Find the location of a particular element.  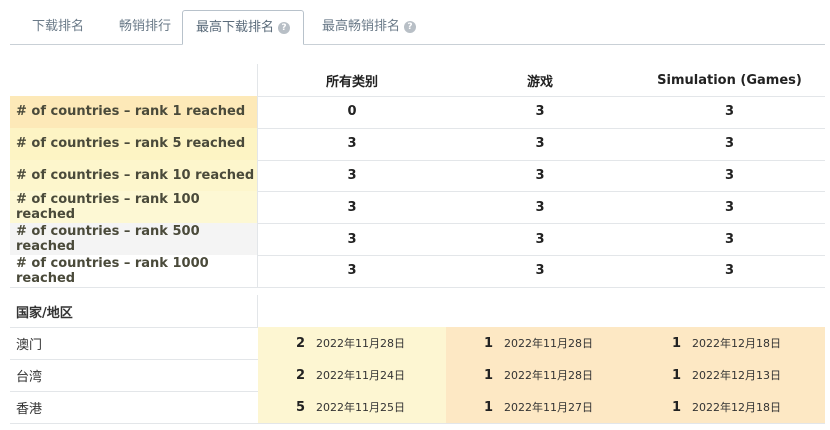

tab-bar: 下载排名 畅销排行 最高下载排名? 最高畅销排名? is located at coordinates (417, 27).